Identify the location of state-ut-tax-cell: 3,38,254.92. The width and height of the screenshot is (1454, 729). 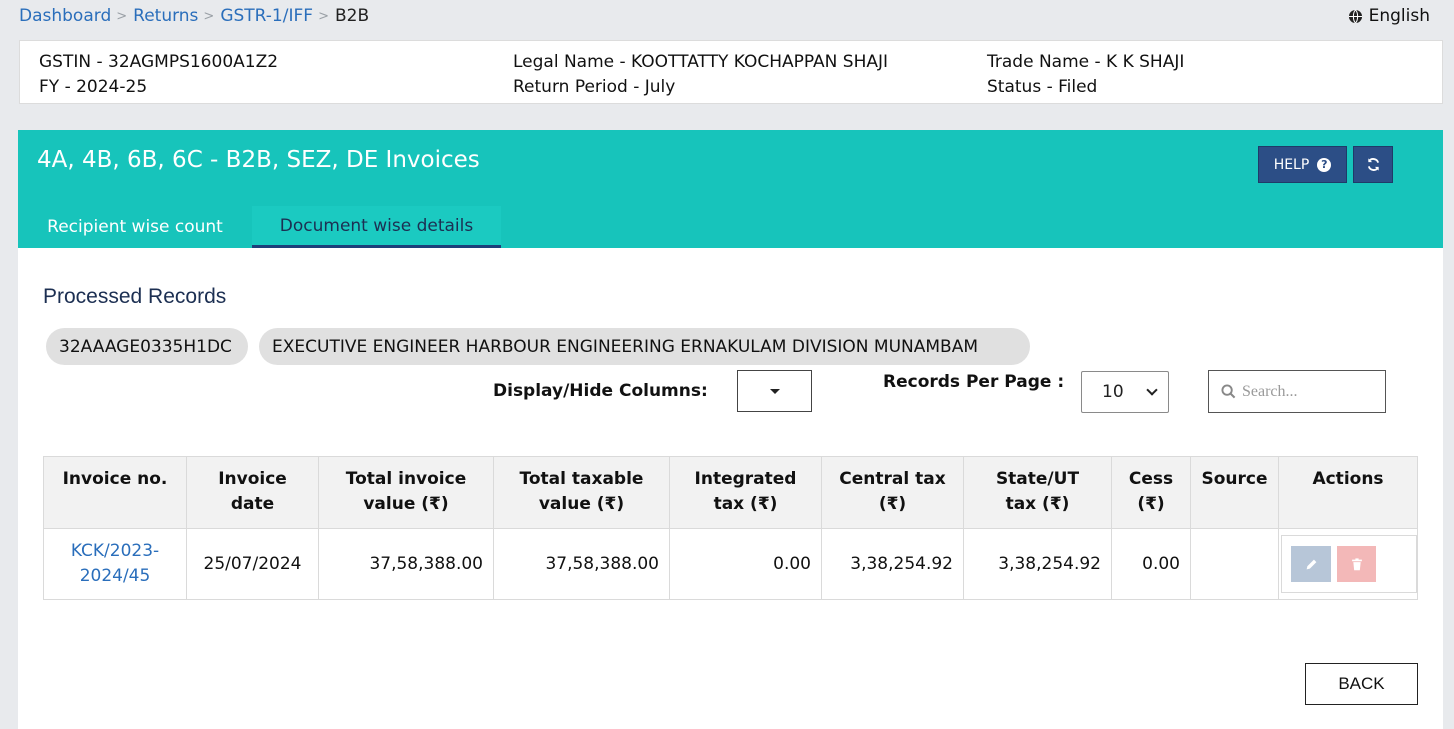
(1037, 564).